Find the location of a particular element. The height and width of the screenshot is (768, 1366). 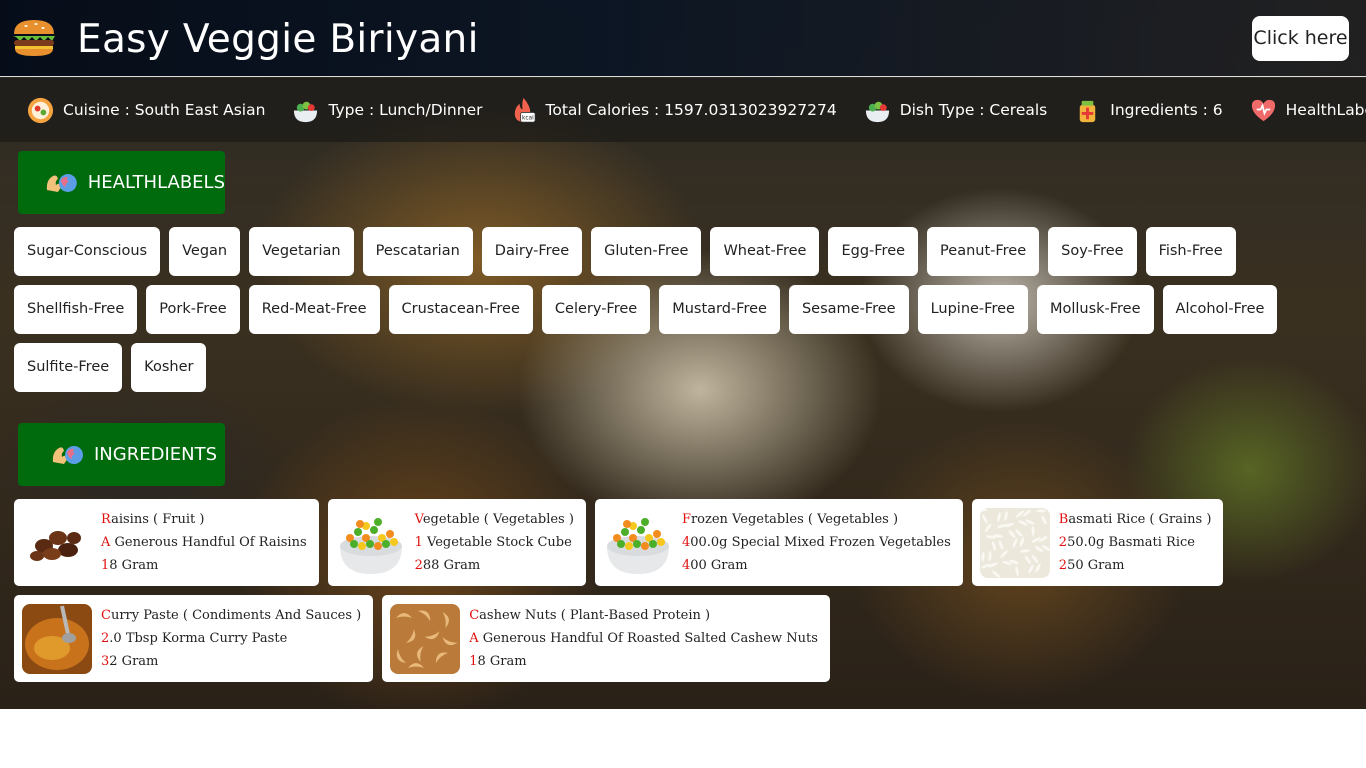

health-label-chip: Kosher is located at coordinates (169, 367).